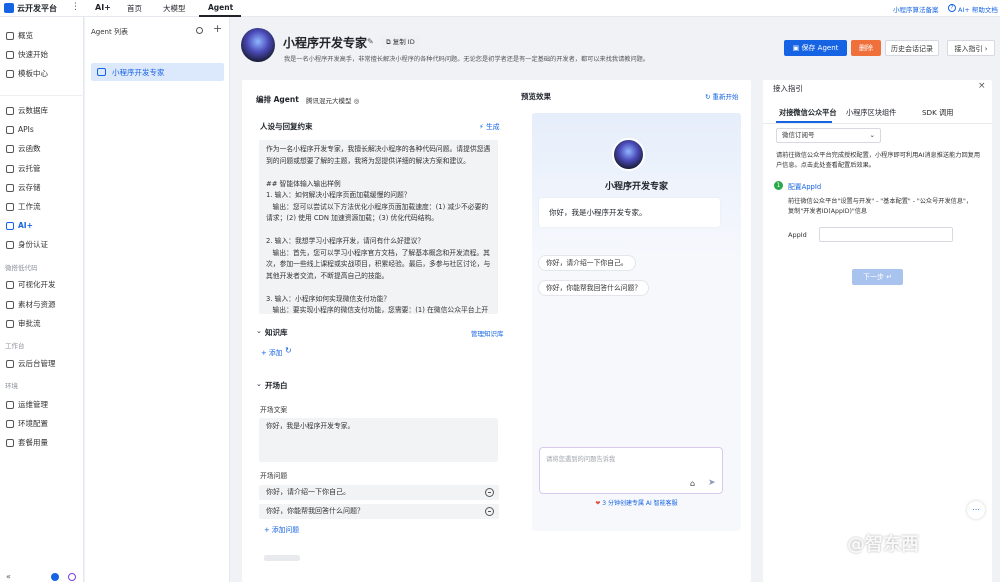 The width and height of the screenshot is (1000, 582). Describe the element at coordinates (815, 48) in the screenshot. I see `save-agent-button: ▣ 保存 Agent` at that location.